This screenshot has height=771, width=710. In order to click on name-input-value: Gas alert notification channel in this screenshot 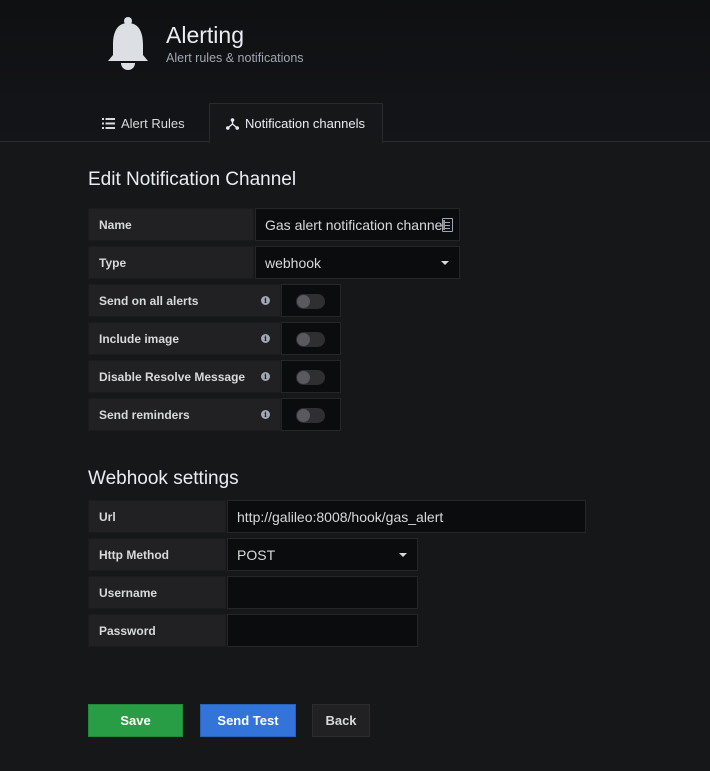, I will do `click(355, 224)`.